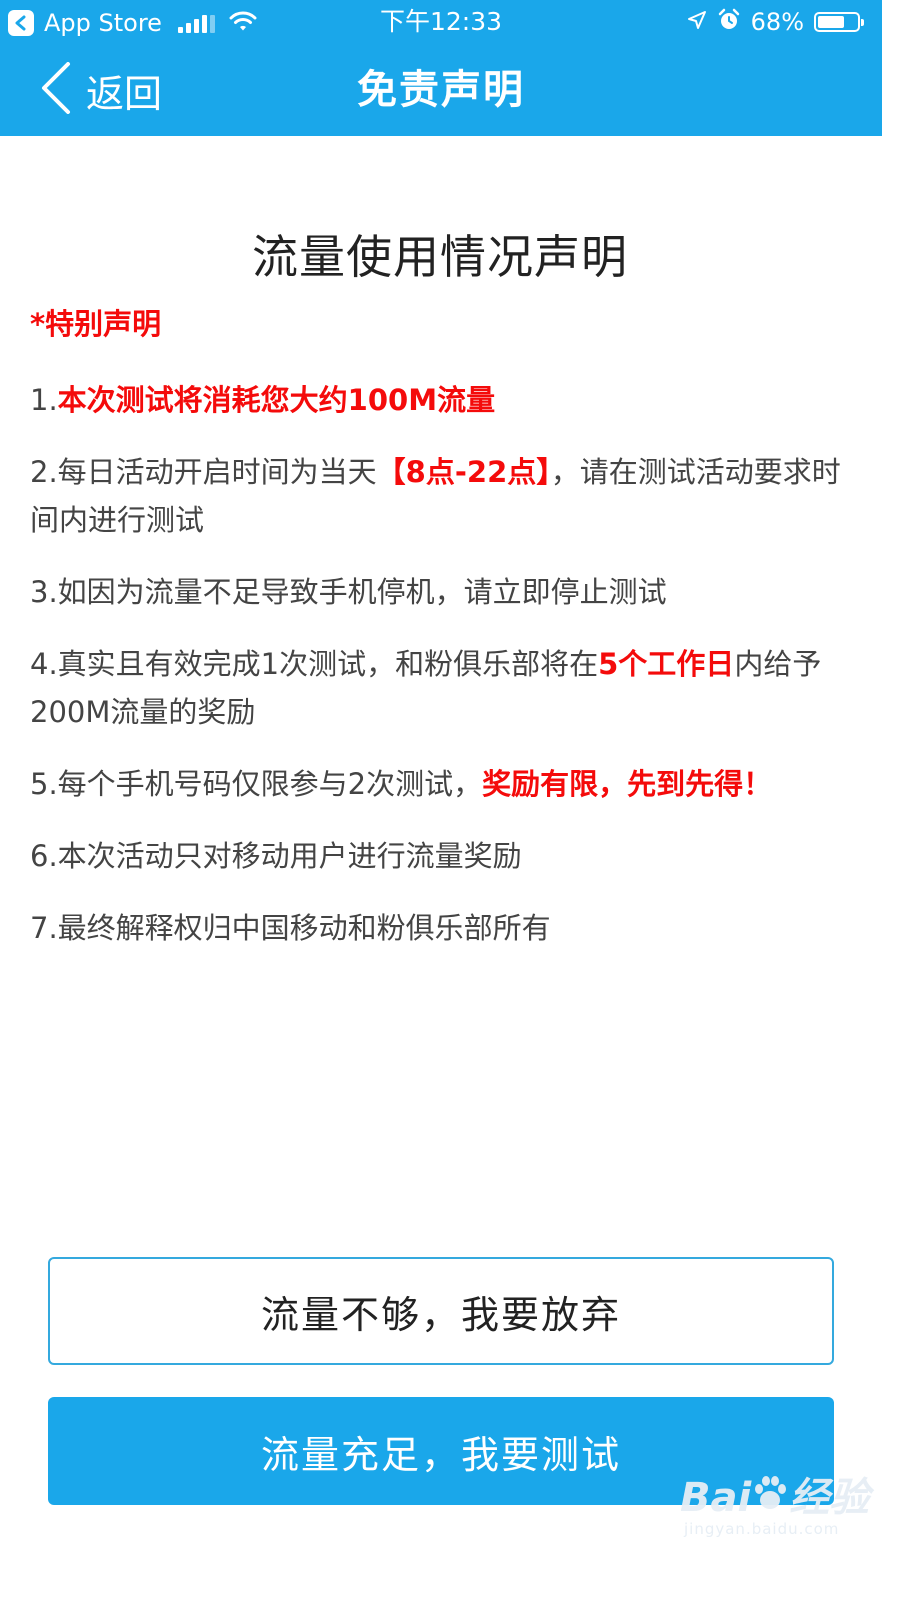  Describe the element at coordinates (276, 400) in the screenshot. I see `item-highlight: 本次测试将消耗您大约100M流量` at that location.